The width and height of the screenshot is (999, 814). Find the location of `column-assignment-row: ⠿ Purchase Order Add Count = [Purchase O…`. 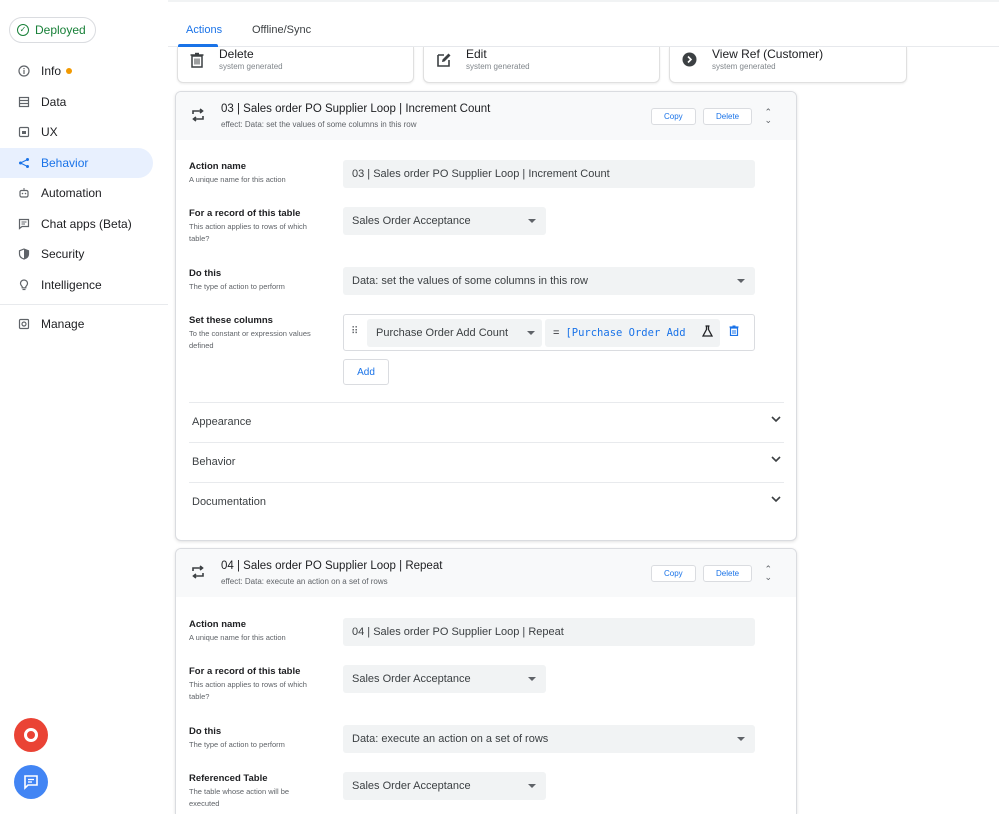

column-assignment-row: ⠿ Purchase Order Add Count = [Purchase O… is located at coordinates (549, 332).